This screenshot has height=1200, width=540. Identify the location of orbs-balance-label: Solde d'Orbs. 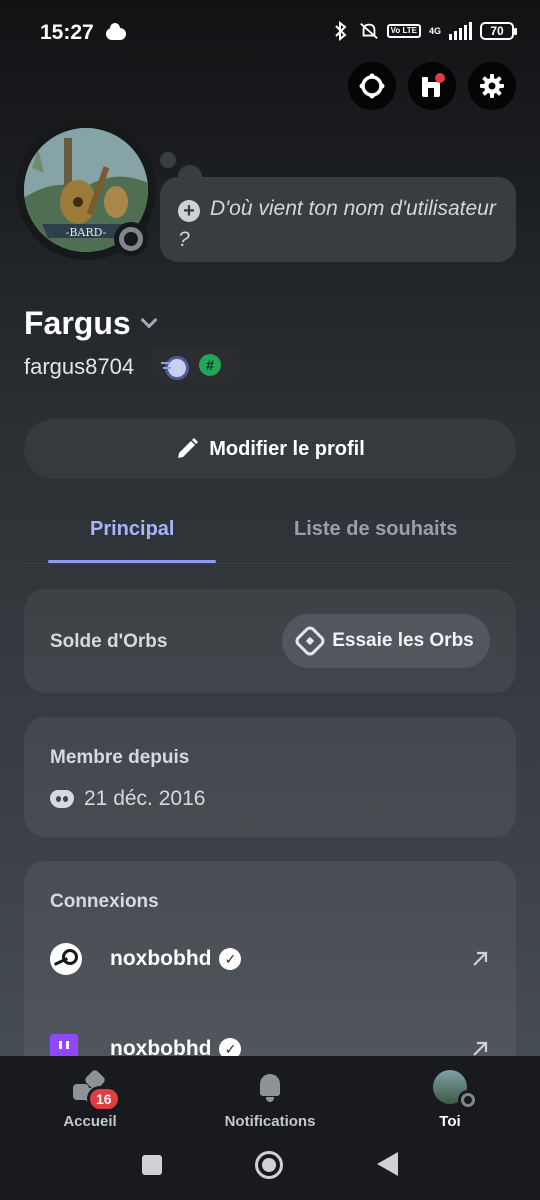
(109, 641).